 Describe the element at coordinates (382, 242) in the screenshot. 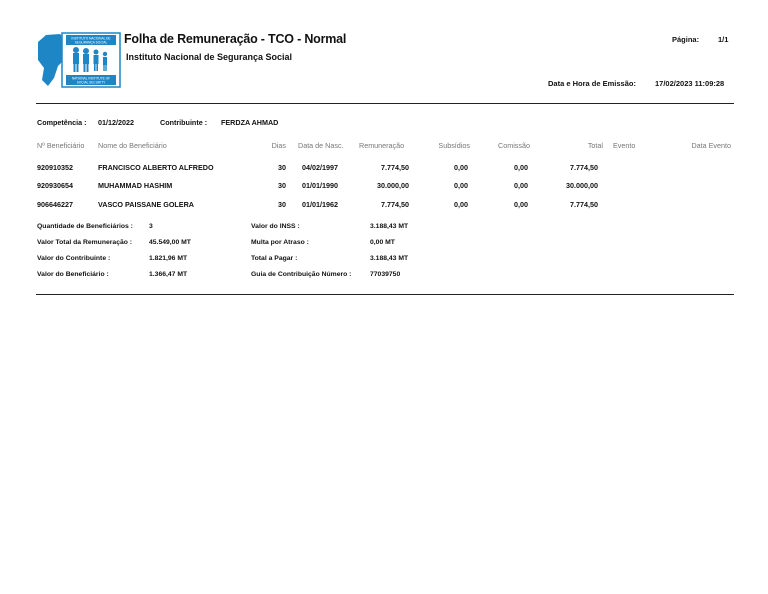

I see `summary-multa-value: 0,00 MT` at that location.